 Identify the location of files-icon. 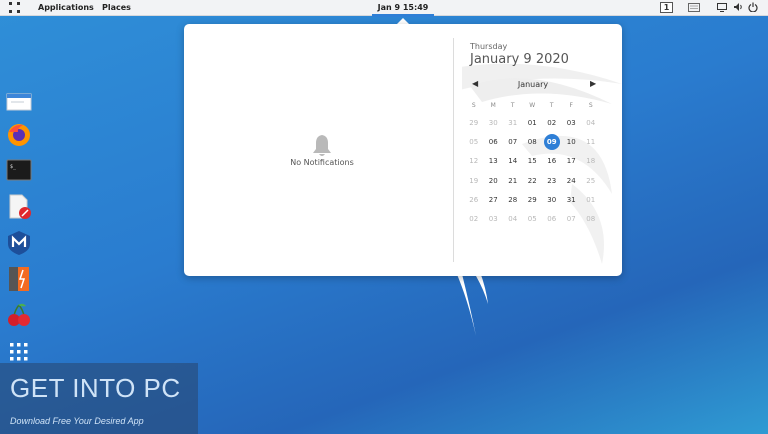
(19, 101).